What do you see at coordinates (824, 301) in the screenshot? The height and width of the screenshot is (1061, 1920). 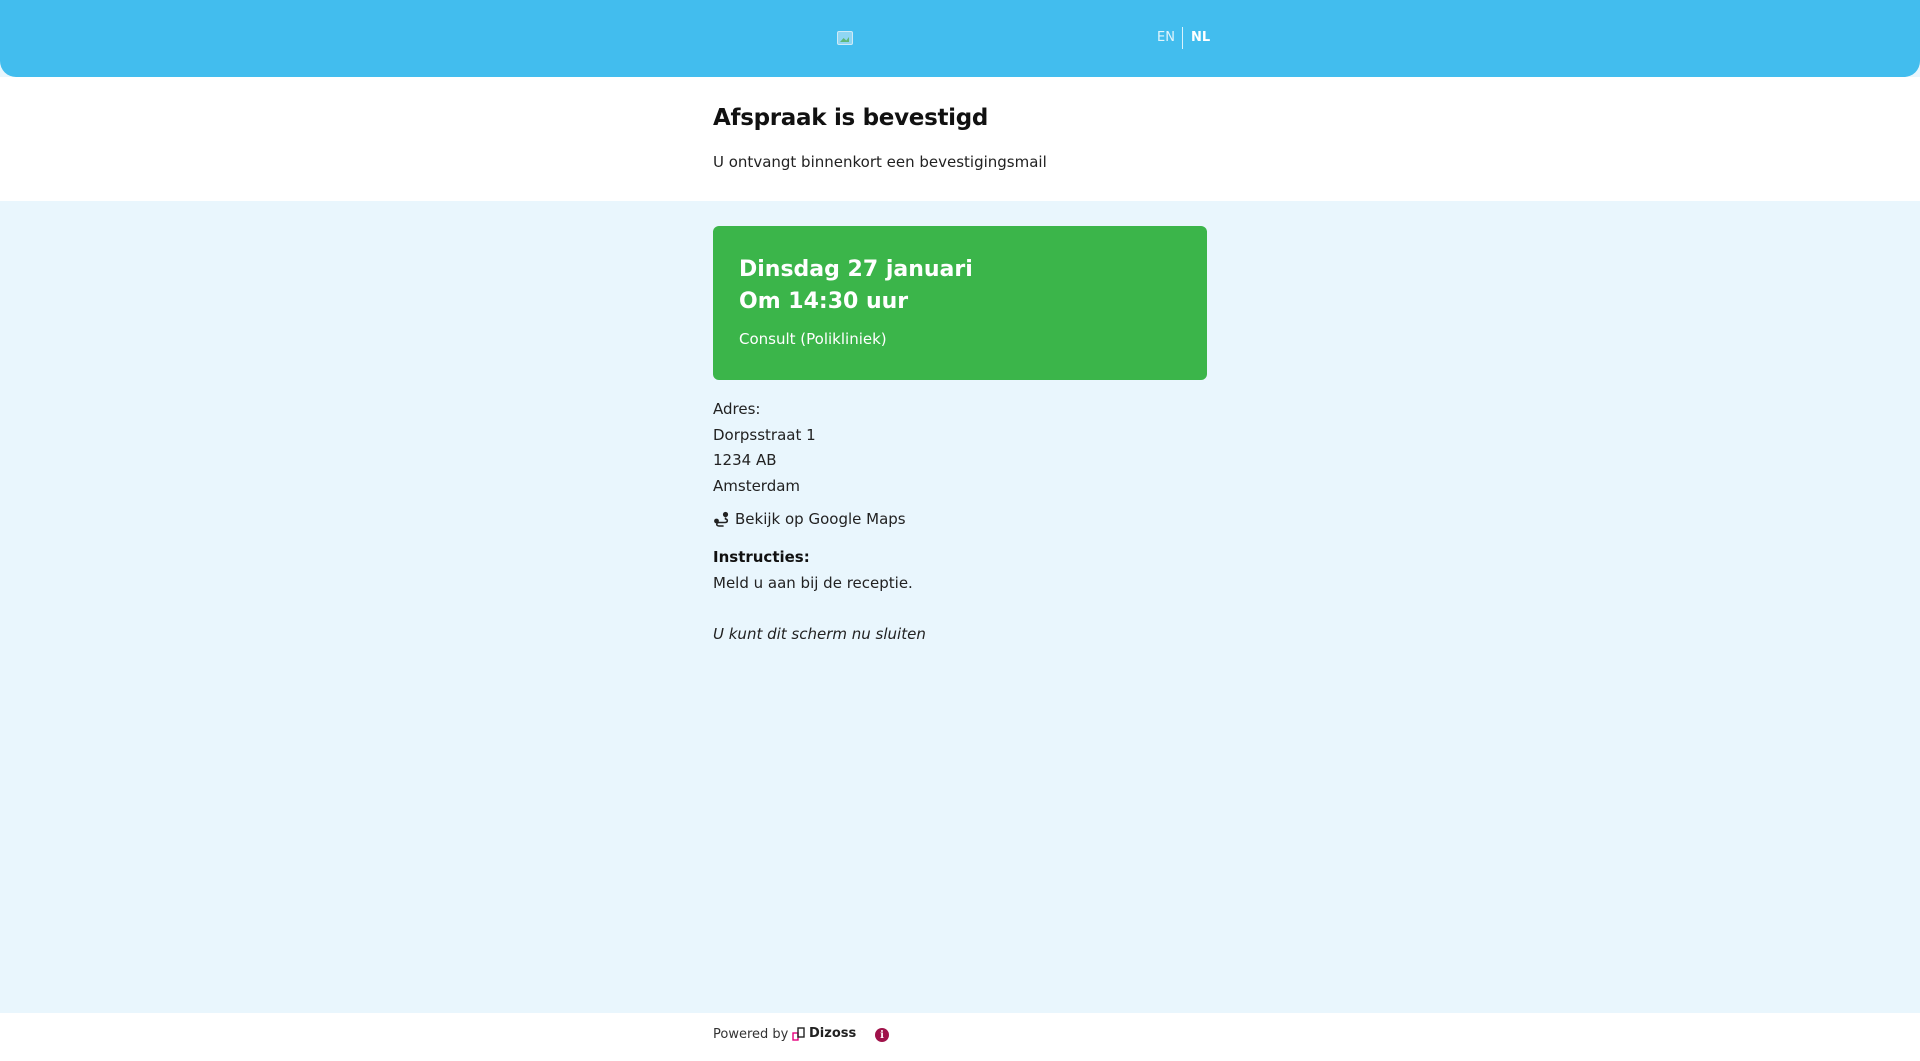 I see `appointment-time: Om 14:30 uur` at bounding box center [824, 301].